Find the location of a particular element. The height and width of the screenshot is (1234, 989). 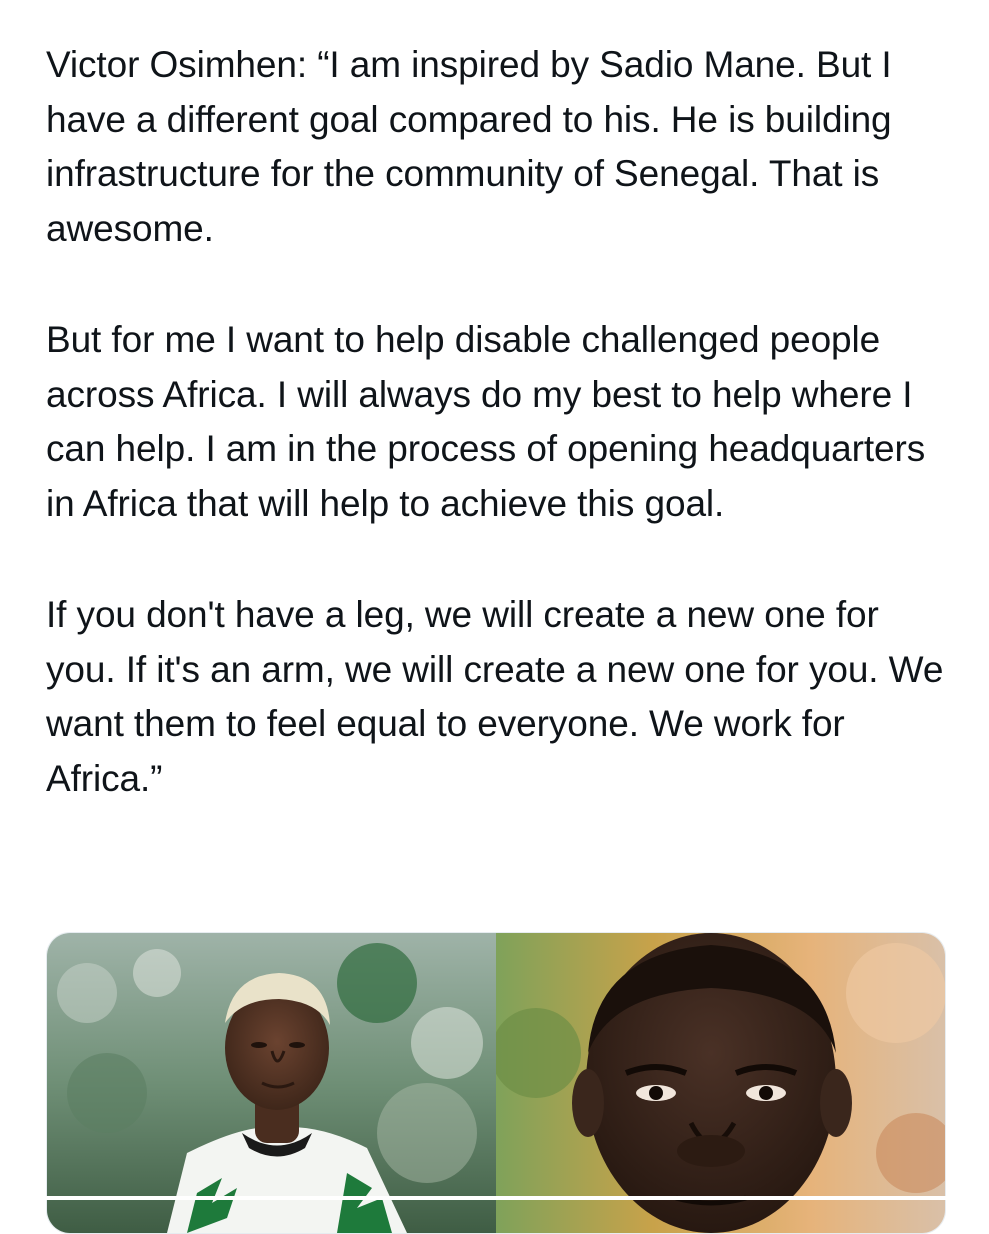

media-photo-osimhen is located at coordinates (271, 1083).